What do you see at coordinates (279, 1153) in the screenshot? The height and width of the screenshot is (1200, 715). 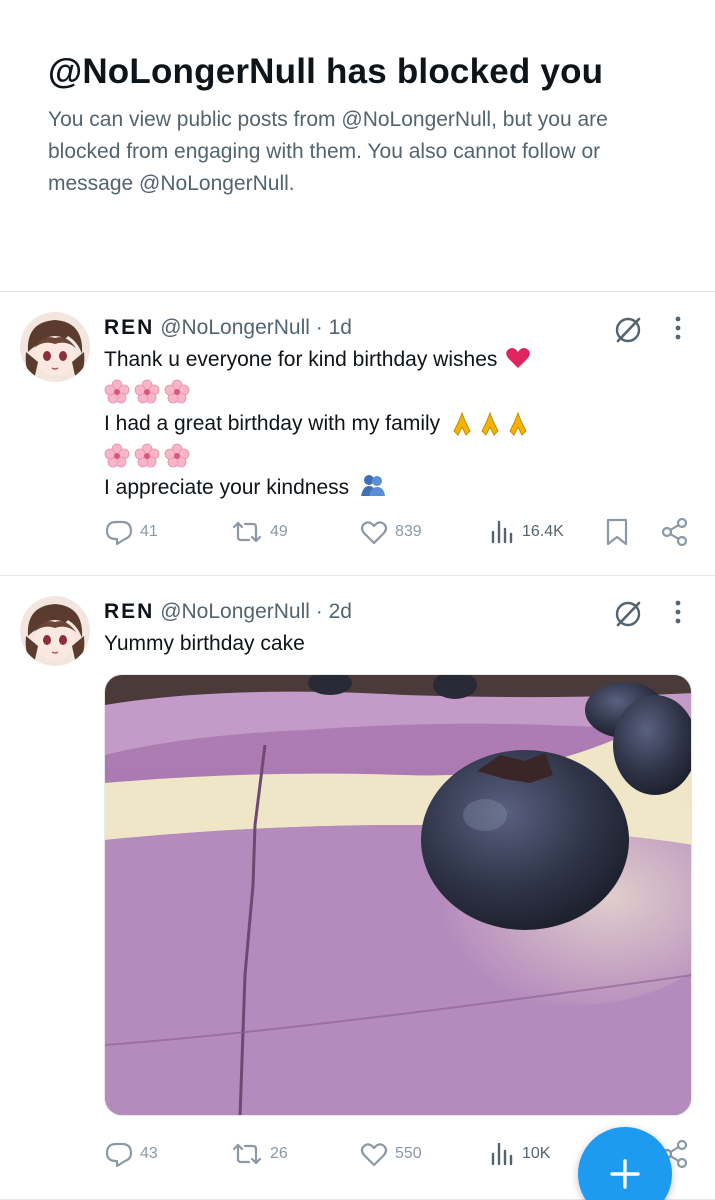 I see `repost-count: 26` at bounding box center [279, 1153].